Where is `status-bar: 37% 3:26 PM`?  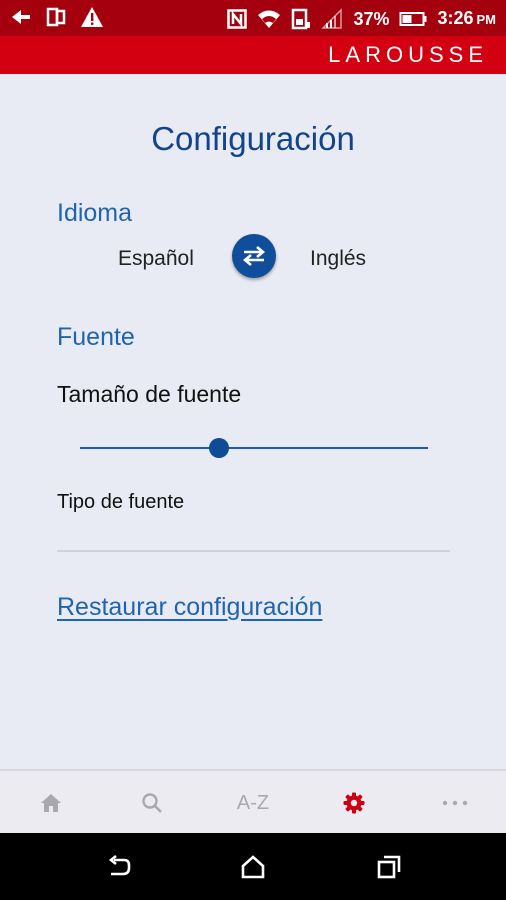
status-bar: 37% 3:26 PM is located at coordinates (253, 18).